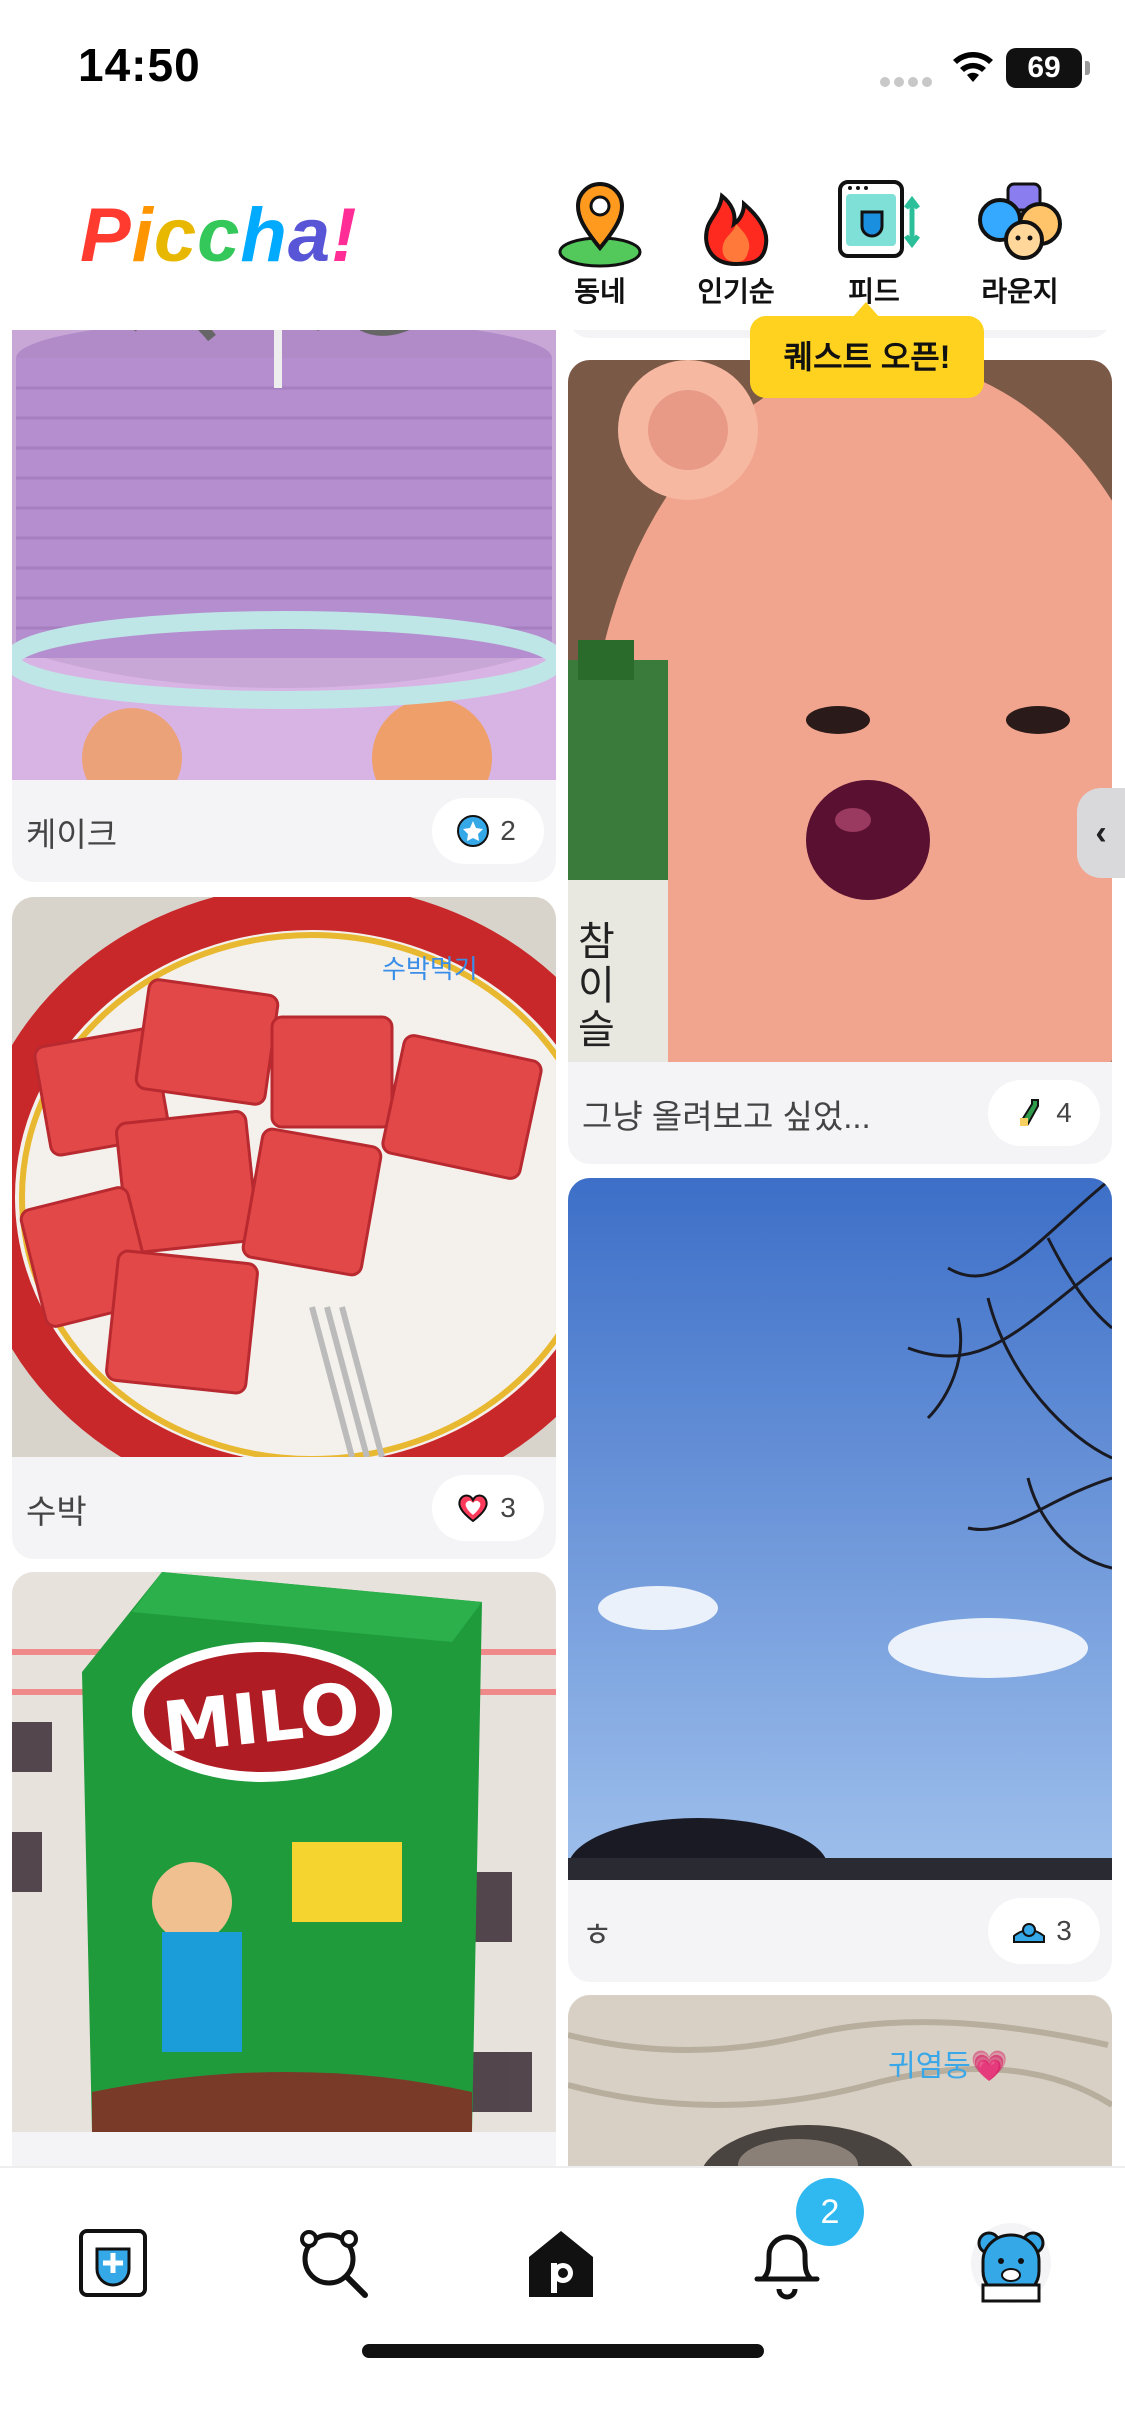  What do you see at coordinates (106, 235) in the screenshot?
I see `logo-letter: P` at bounding box center [106, 235].